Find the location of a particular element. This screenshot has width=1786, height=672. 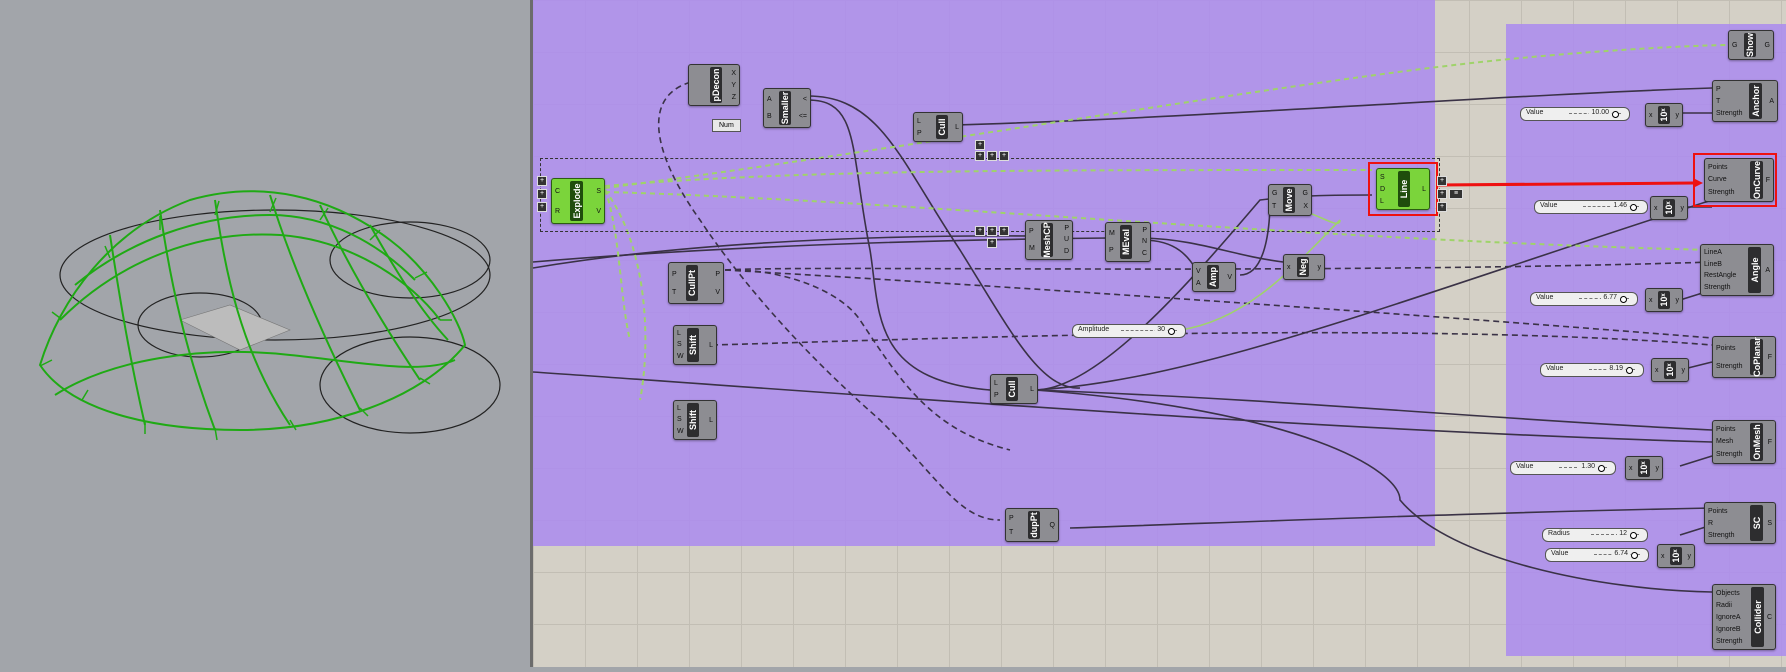

amplitude-slider: Amplitude 30 is located at coordinates (1129, 331).